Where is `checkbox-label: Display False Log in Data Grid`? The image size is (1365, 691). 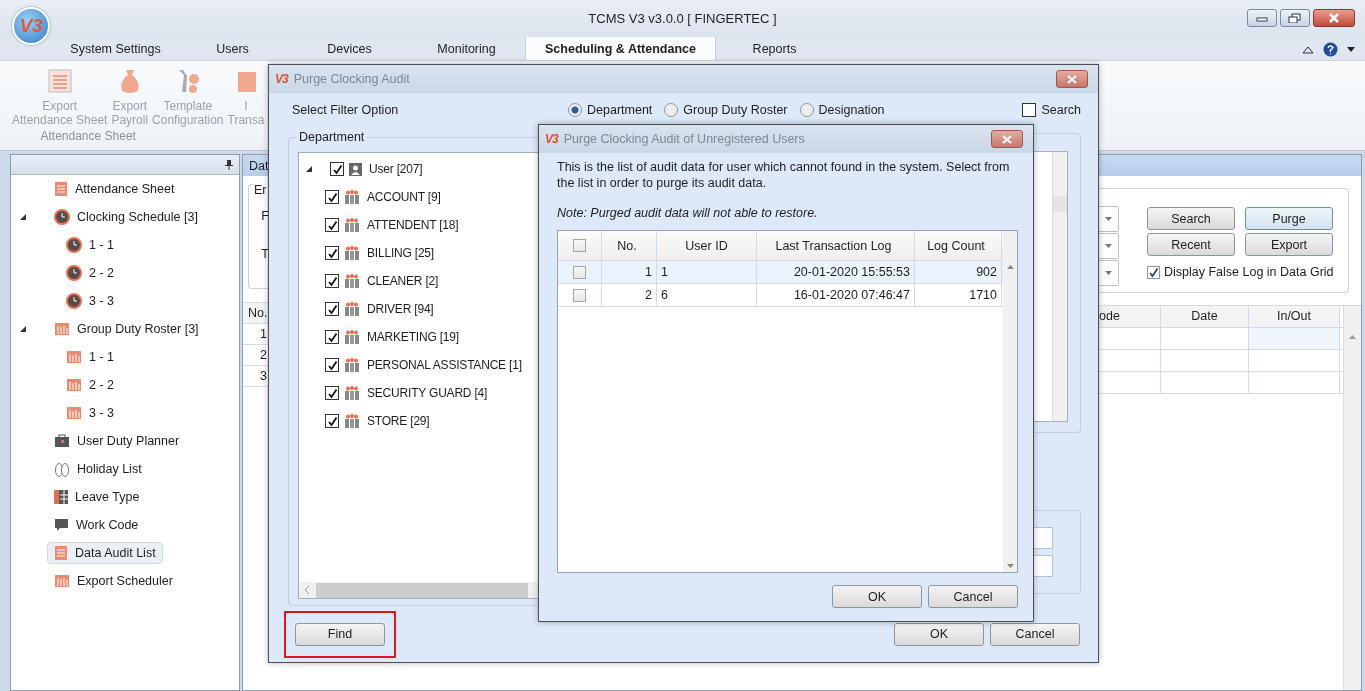 checkbox-label: Display False Log in Data Grid is located at coordinates (1249, 272).